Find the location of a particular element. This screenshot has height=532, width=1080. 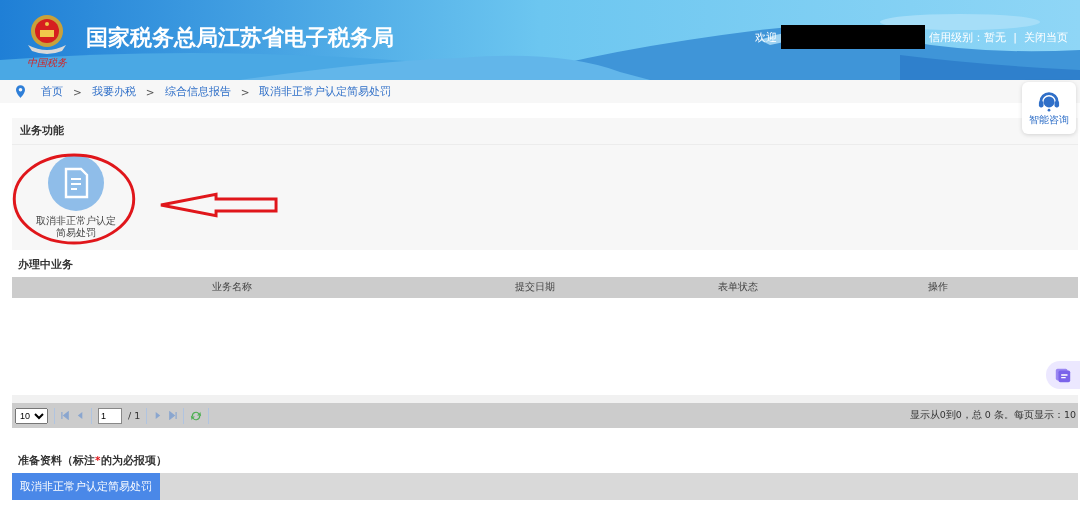

consult-button: 智能咨询 is located at coordinates (1049, 108).